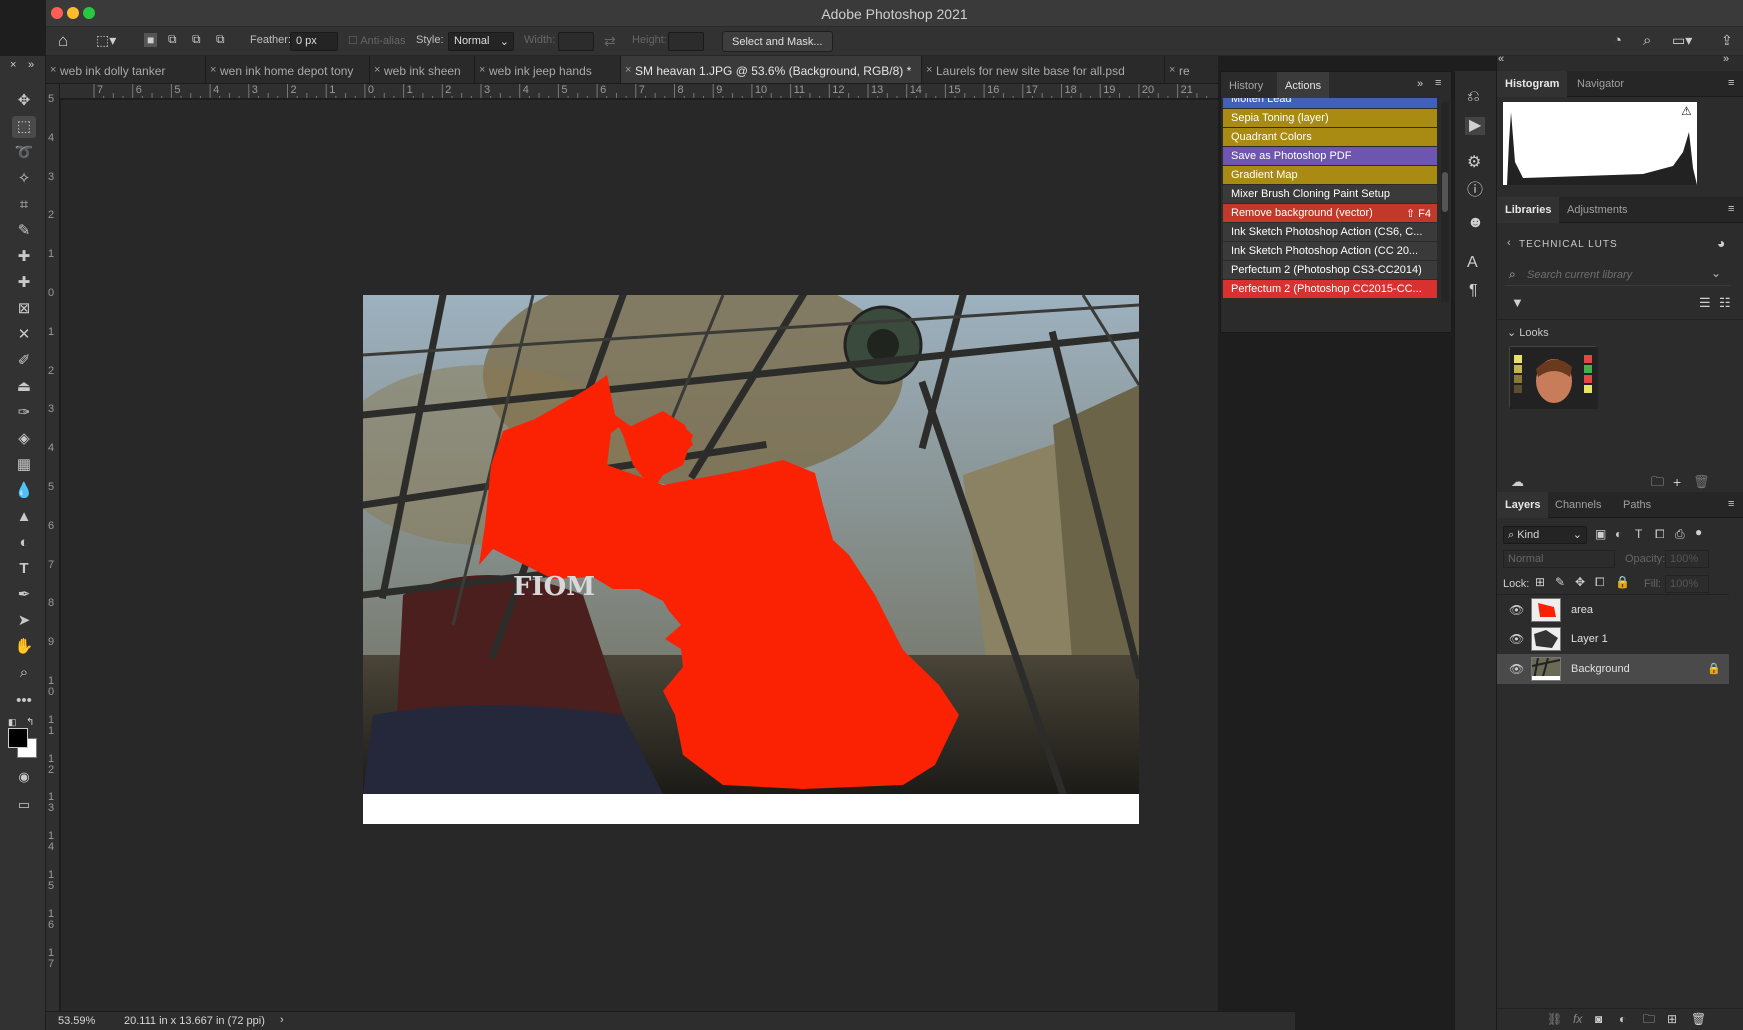  I want to click on tab-paths: Paths, so click(1637, 505).